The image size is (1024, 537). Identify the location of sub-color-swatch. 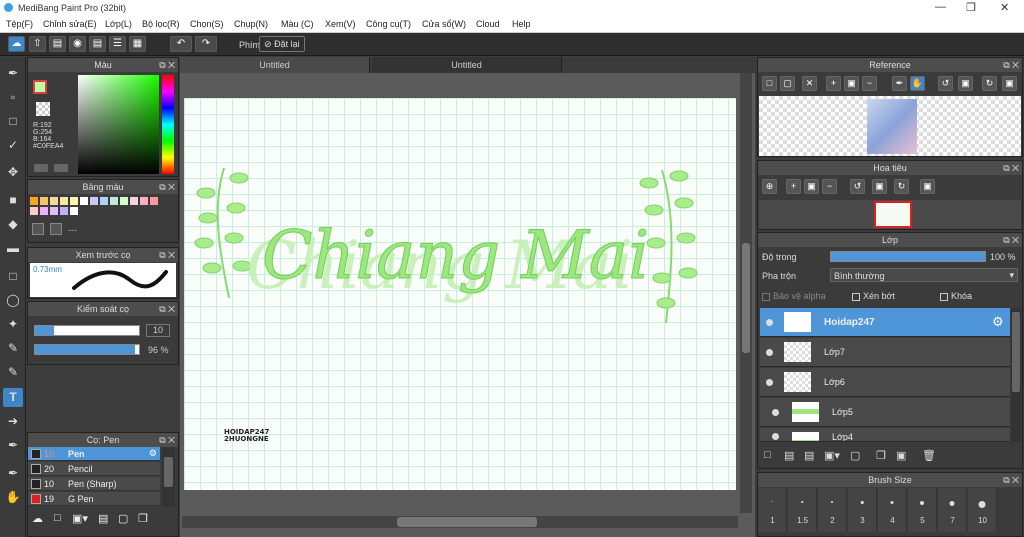
(43, 109).